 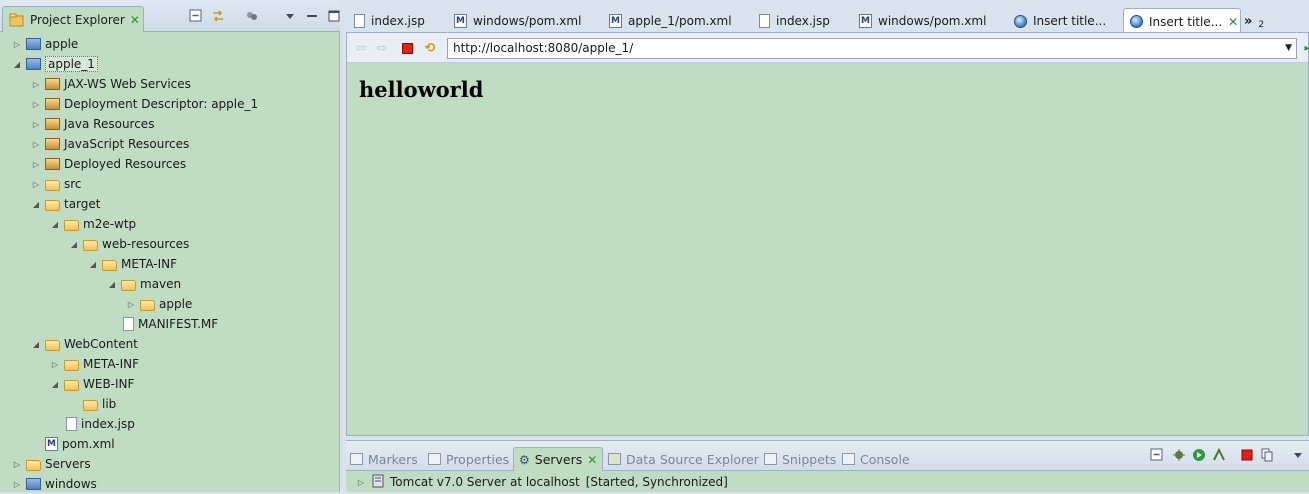 I want to click on tree-item-label: web-resources, so click(x=146, y=244).